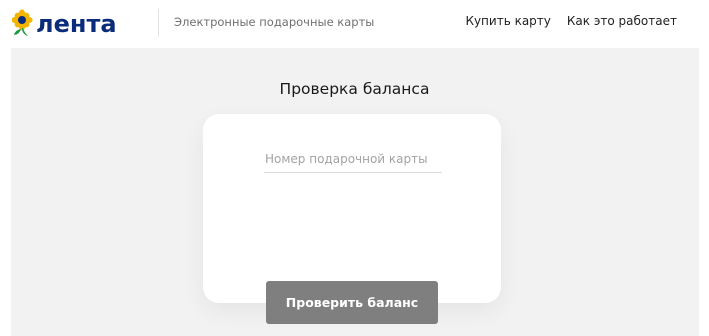 This screenshot has width=709, height=336. What do you see at coordinates (507, 21) in the screenshot?
I see `nav-buy-card-link: Купить карту` at bounding box center [507, 21].